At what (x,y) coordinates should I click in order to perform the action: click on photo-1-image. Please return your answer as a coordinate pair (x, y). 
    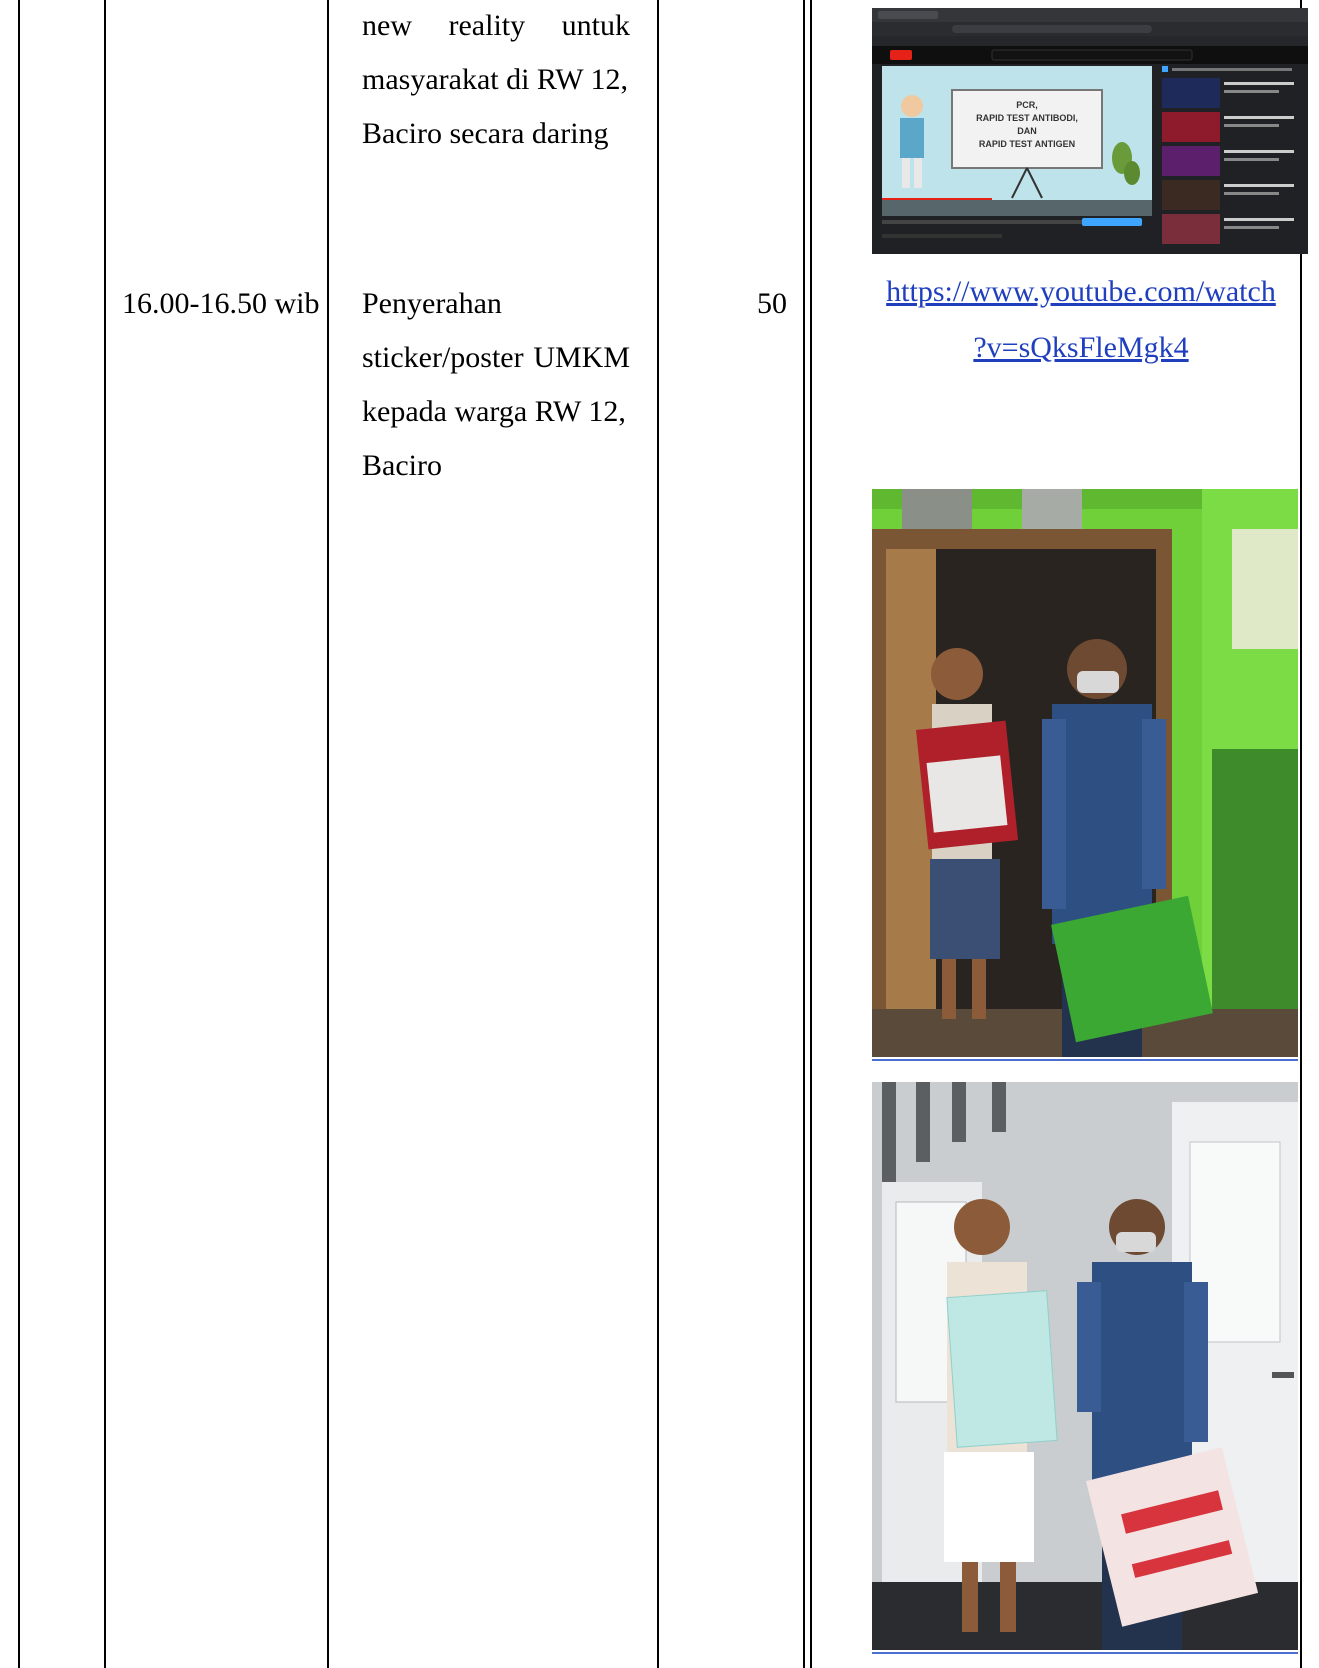
    Looking at the image, I should click on (1085, 773).